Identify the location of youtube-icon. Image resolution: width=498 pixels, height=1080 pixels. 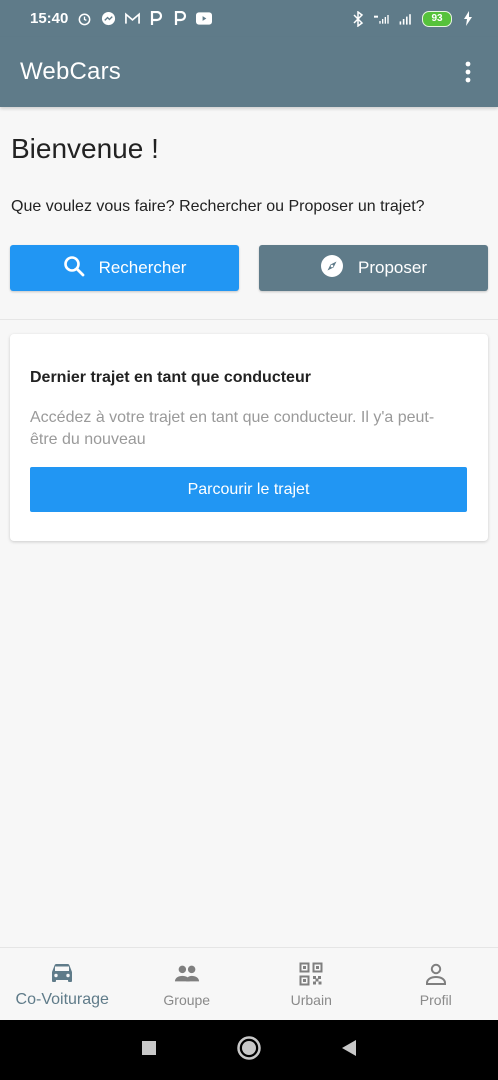
(204, 19).